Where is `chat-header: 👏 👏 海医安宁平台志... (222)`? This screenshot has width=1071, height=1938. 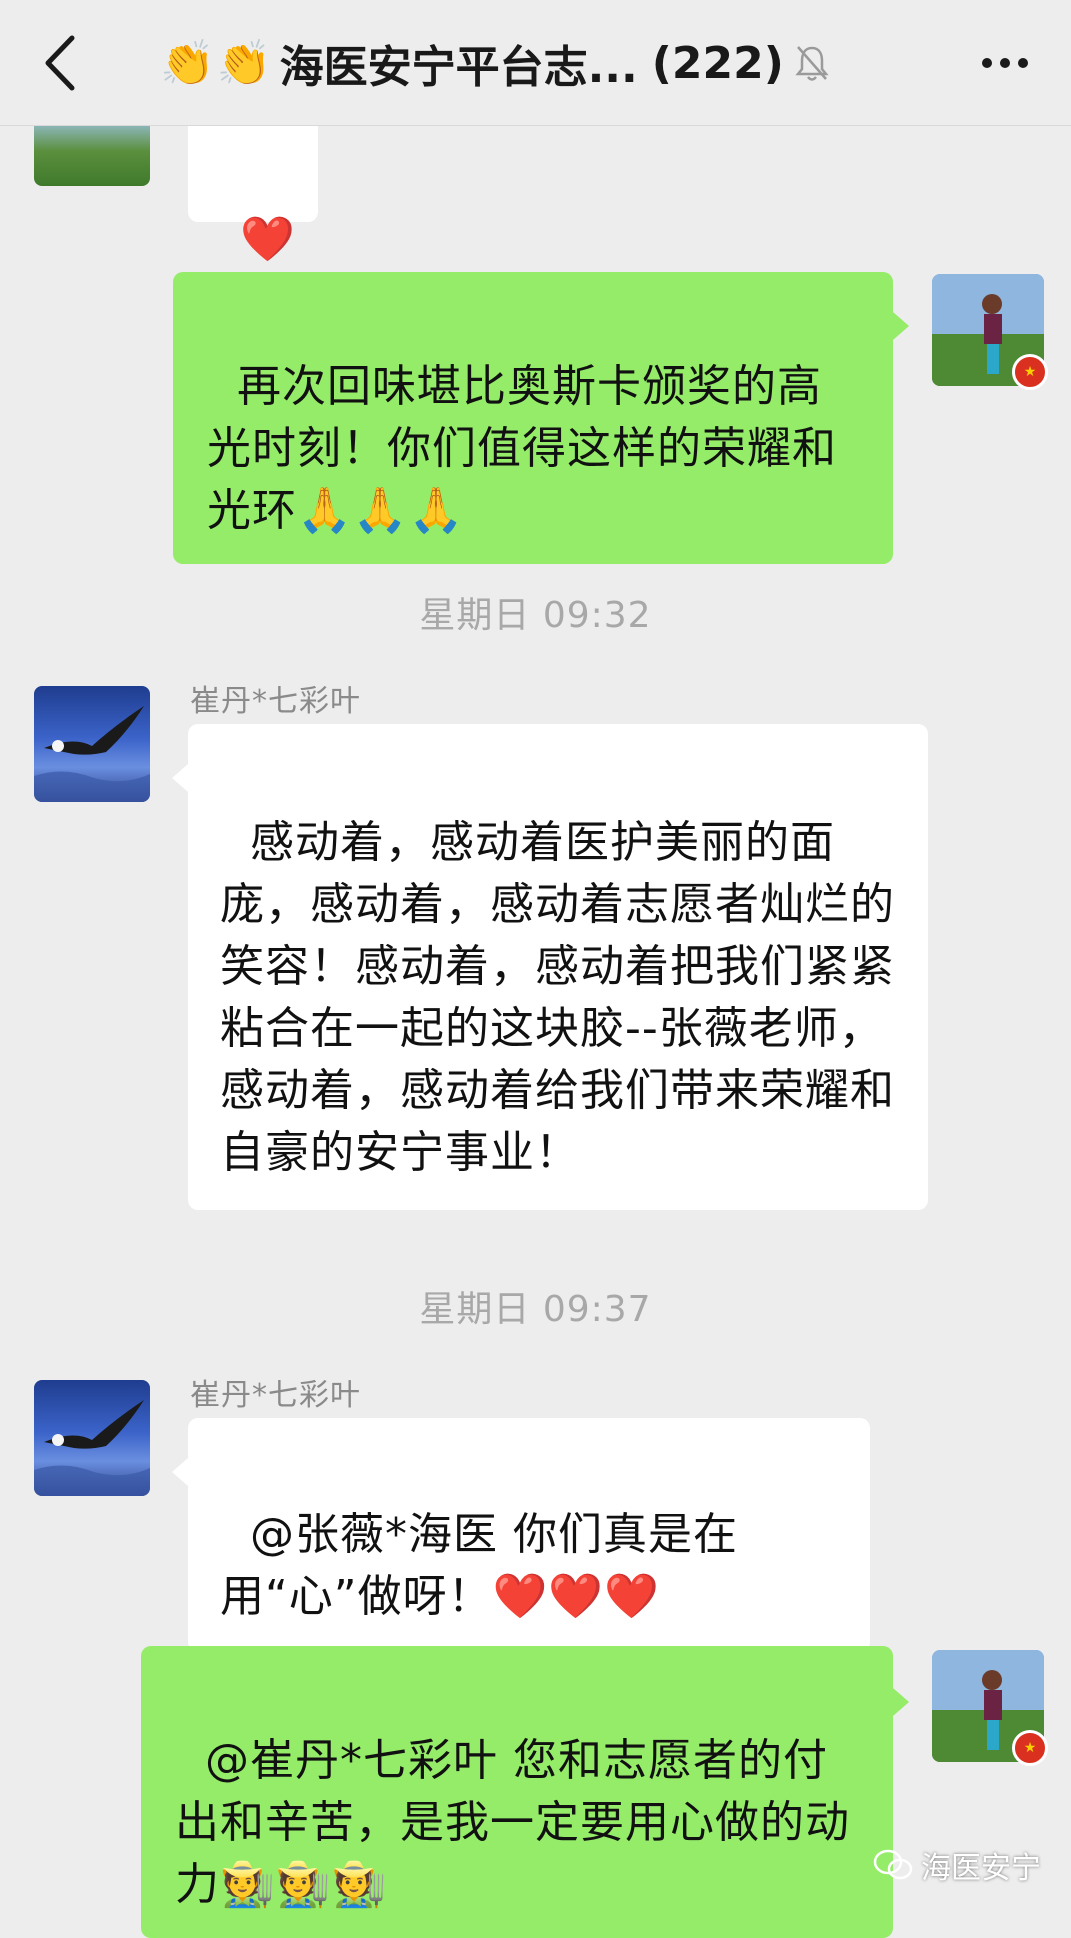
chat-header: 👏 👏 海医安宁平台志... (222) is located at coordinates (535, 63).